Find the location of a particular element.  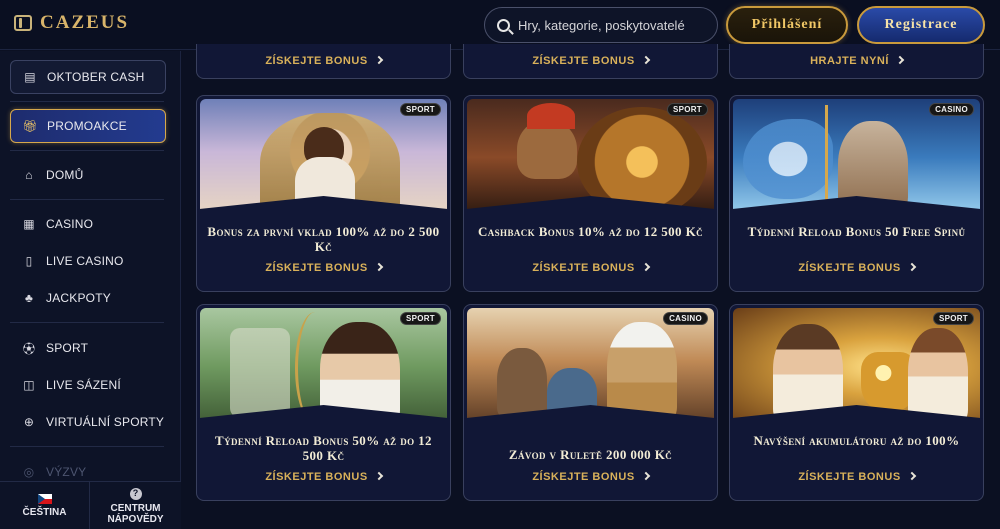

sidebar-item-live-sazeni: ◫ LIVE SÁZENÍ is located at coordinates (88, 385).